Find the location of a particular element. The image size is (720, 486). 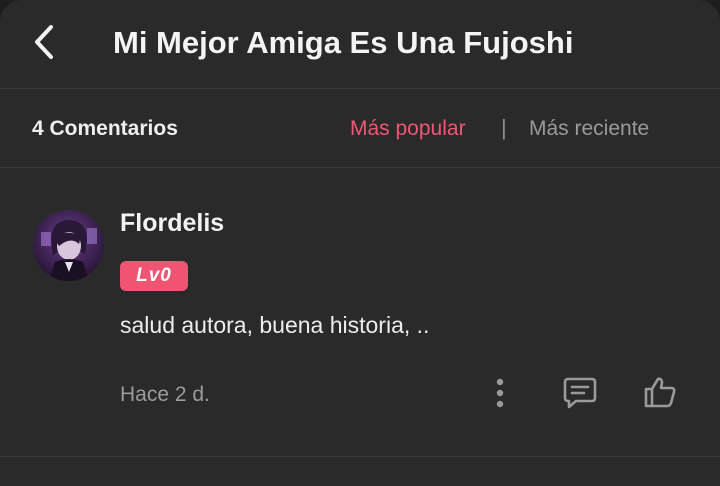

chevron-left-icon is located at coordinates (44, 42).